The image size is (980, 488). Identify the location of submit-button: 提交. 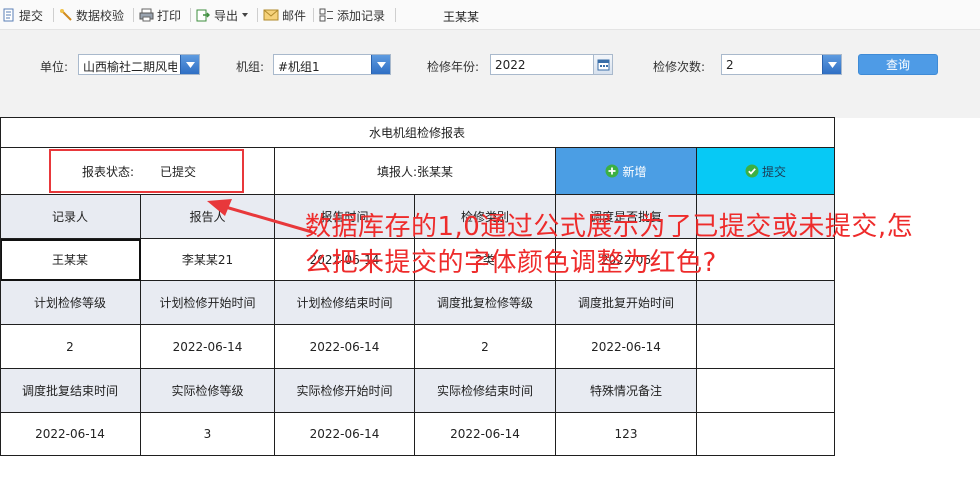
(766, 171).